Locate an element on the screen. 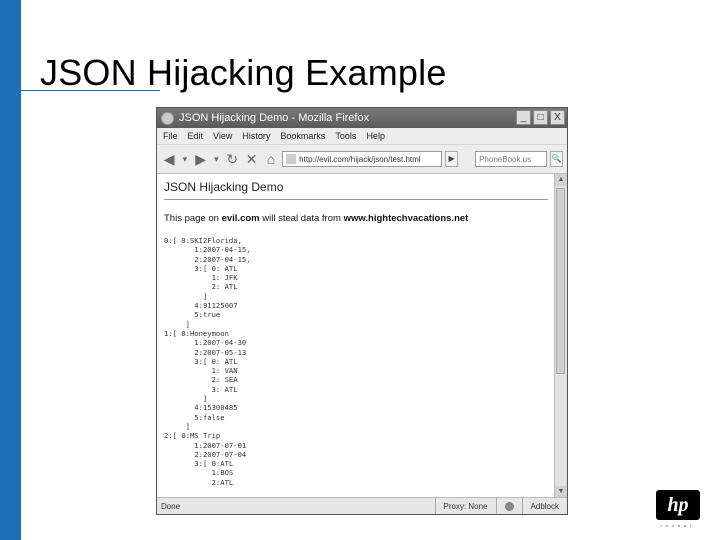 This screenshot has height=540, width=720. back-dropdown-icon: ▾ is located at coordinates (184, 159).